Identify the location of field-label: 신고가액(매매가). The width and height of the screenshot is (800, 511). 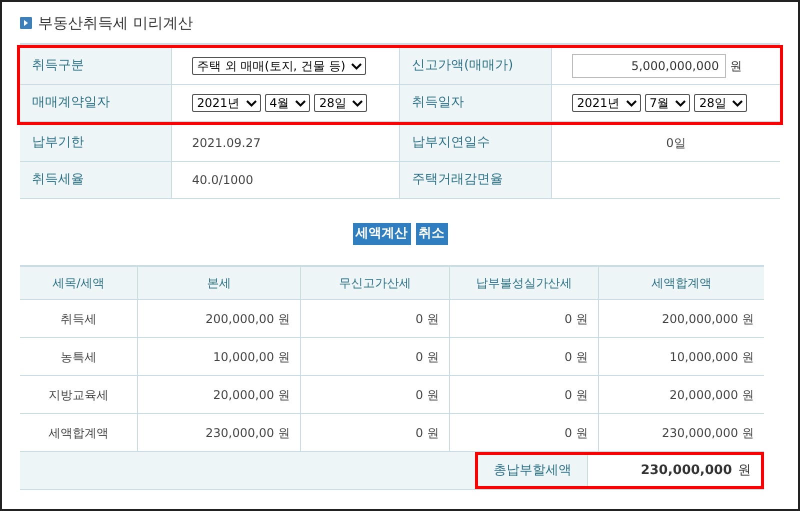
(463, 66).